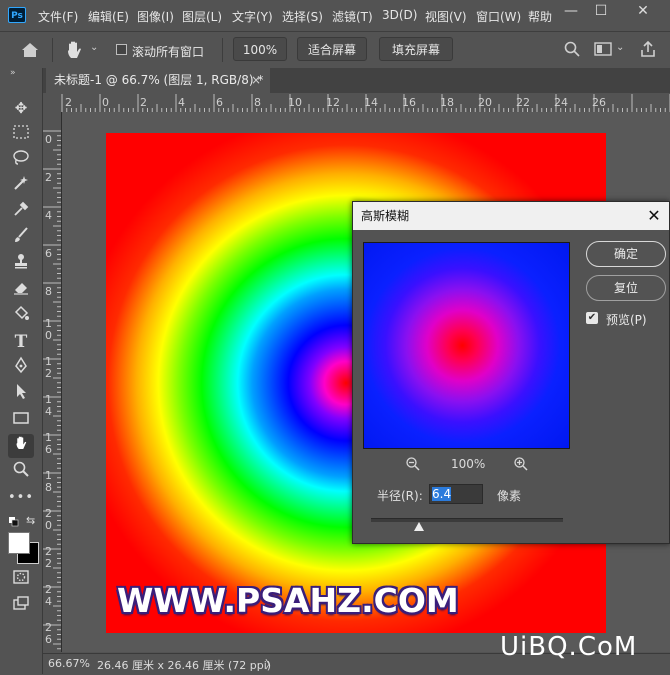 Image resolution: width=670 pixels, height=675 pixels. What do you see at coordinates (332, 49) in the screenshot?
I see `fit-screen-button: 适合屏幕` at bounding box center [332, 49].